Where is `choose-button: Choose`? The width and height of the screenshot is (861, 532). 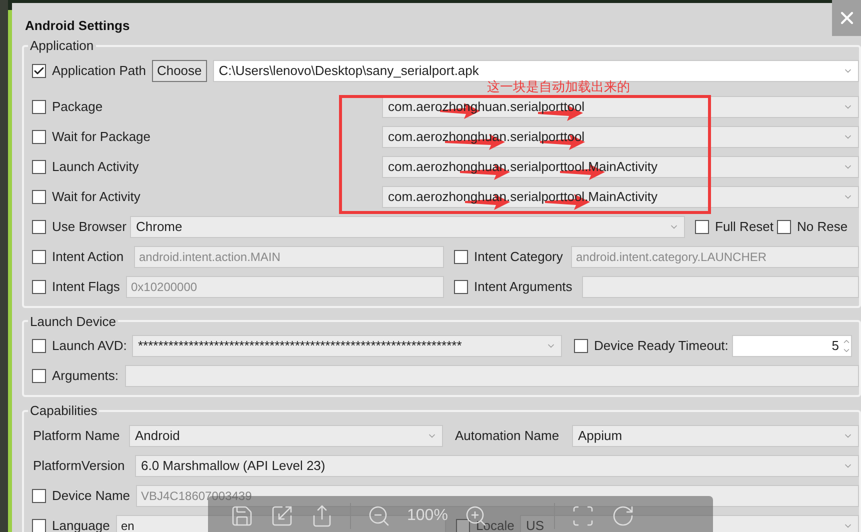 choose-button: Choose is located at coordinates (179, 71).